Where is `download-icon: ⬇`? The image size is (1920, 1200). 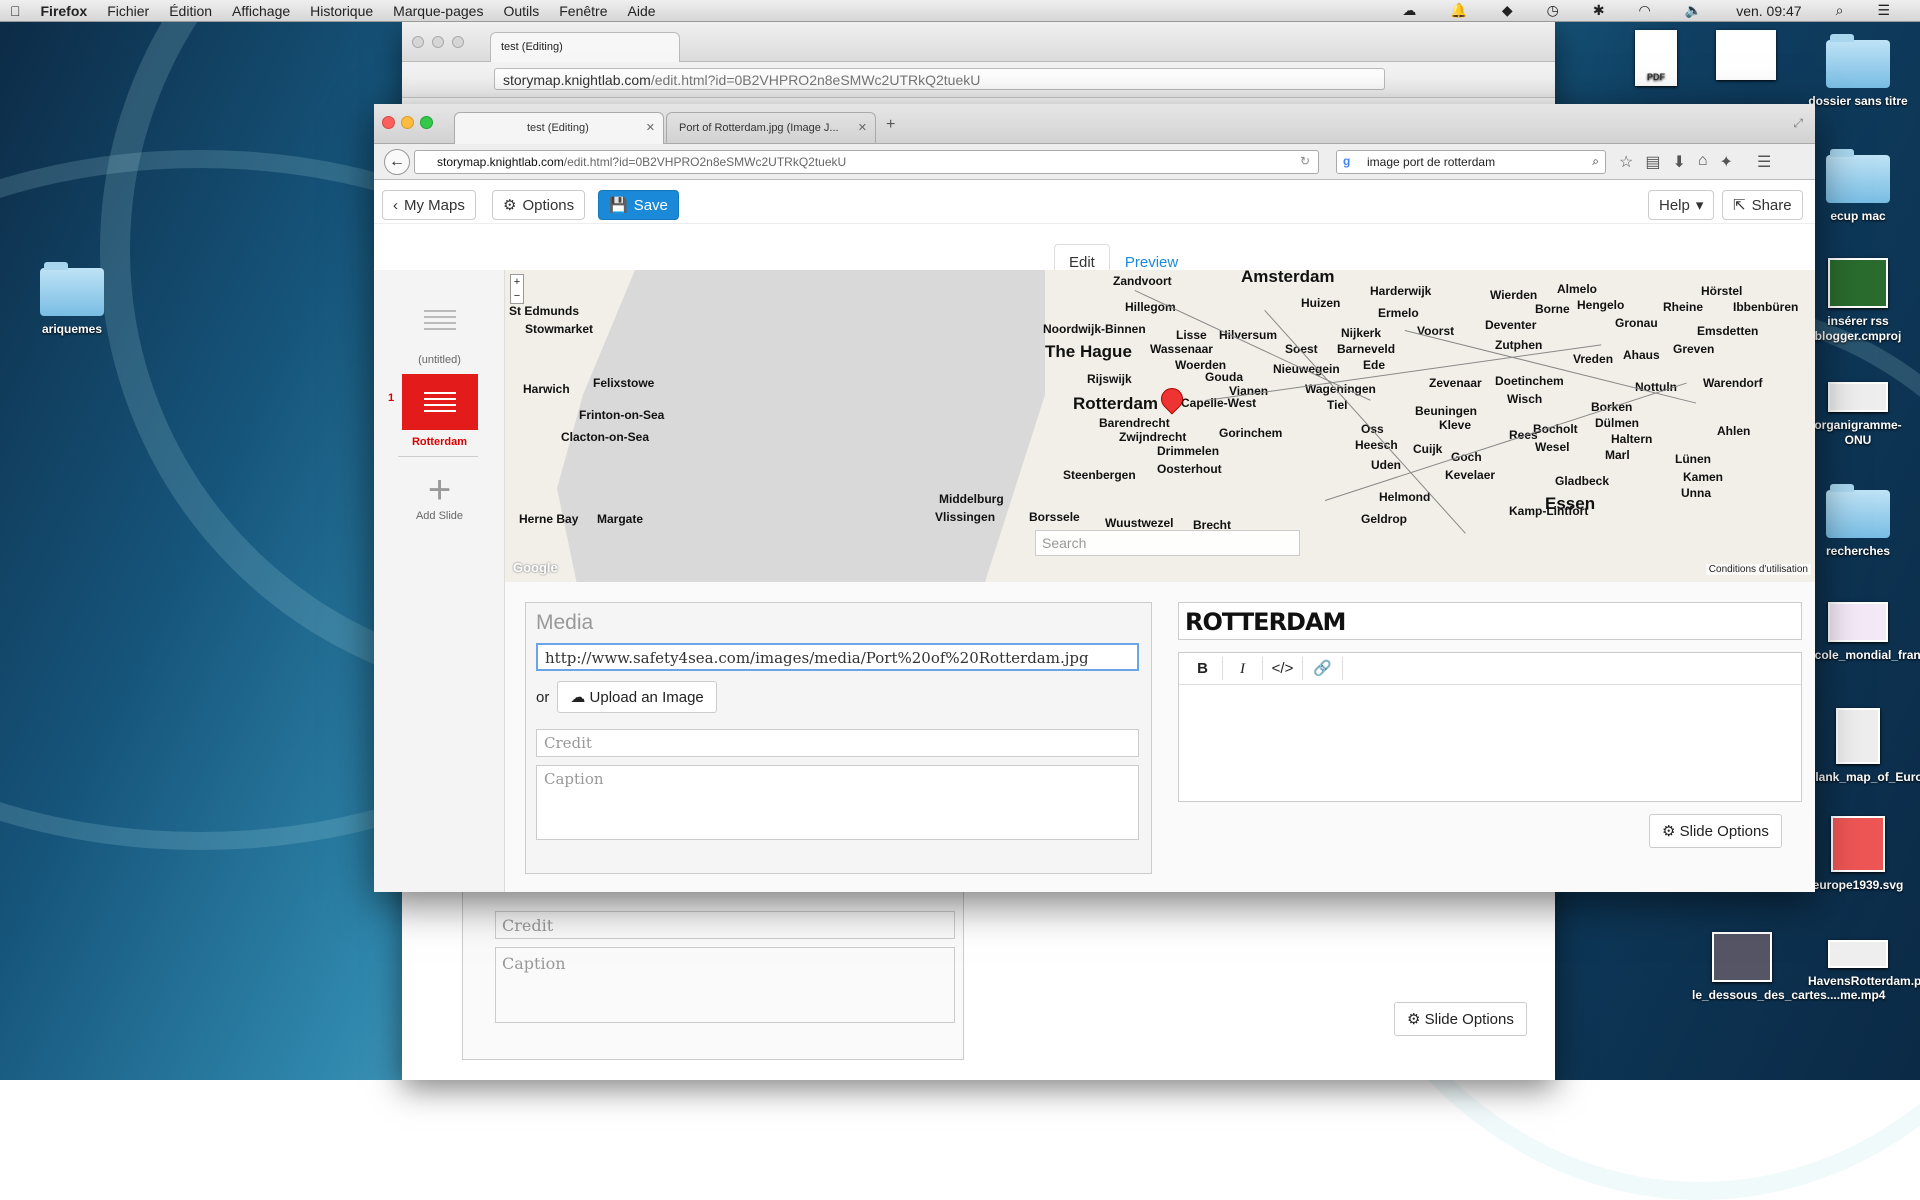
download-icon: ⬇ is located at coordinates (1678, 162).